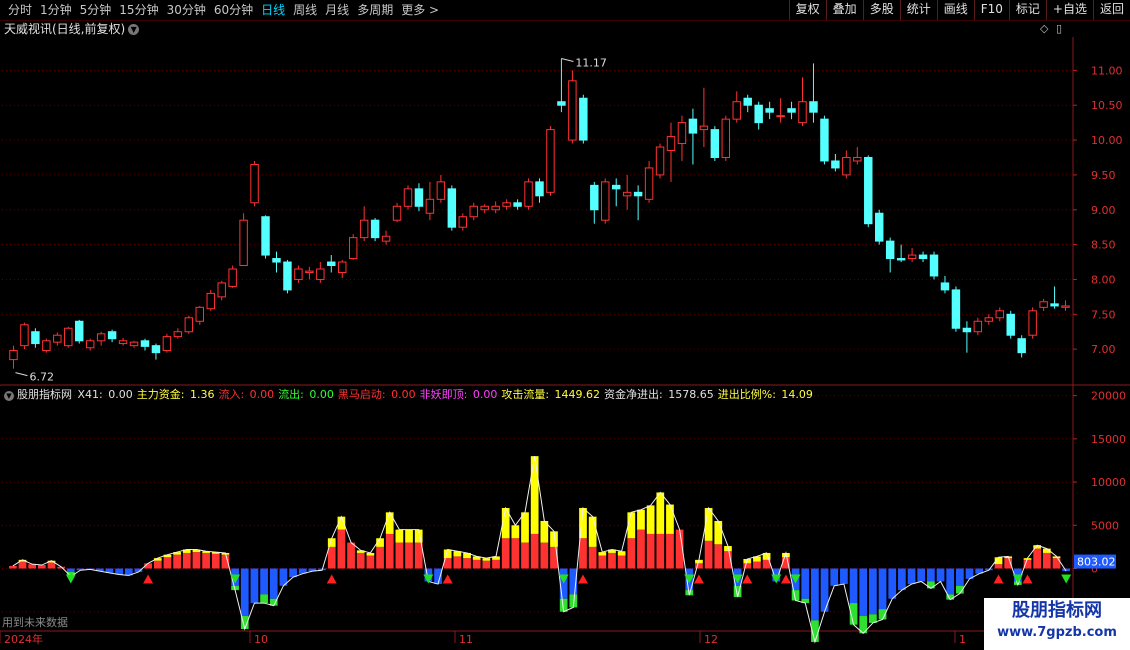 This screenshot has height=650, width=1130. Describe the element at coordinates (273, 10) in the screenshot. I see `period-tab: 日线` at that location.